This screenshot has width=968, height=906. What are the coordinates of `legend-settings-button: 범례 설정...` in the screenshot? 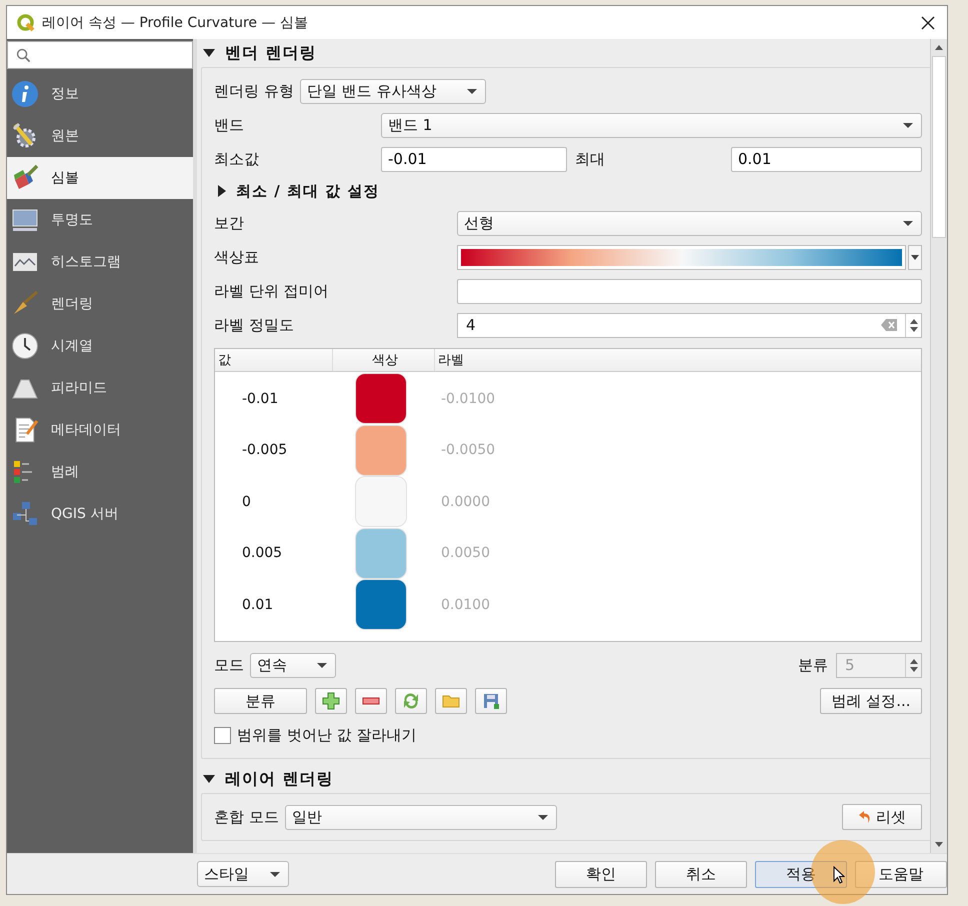 It's located at (871, 701).